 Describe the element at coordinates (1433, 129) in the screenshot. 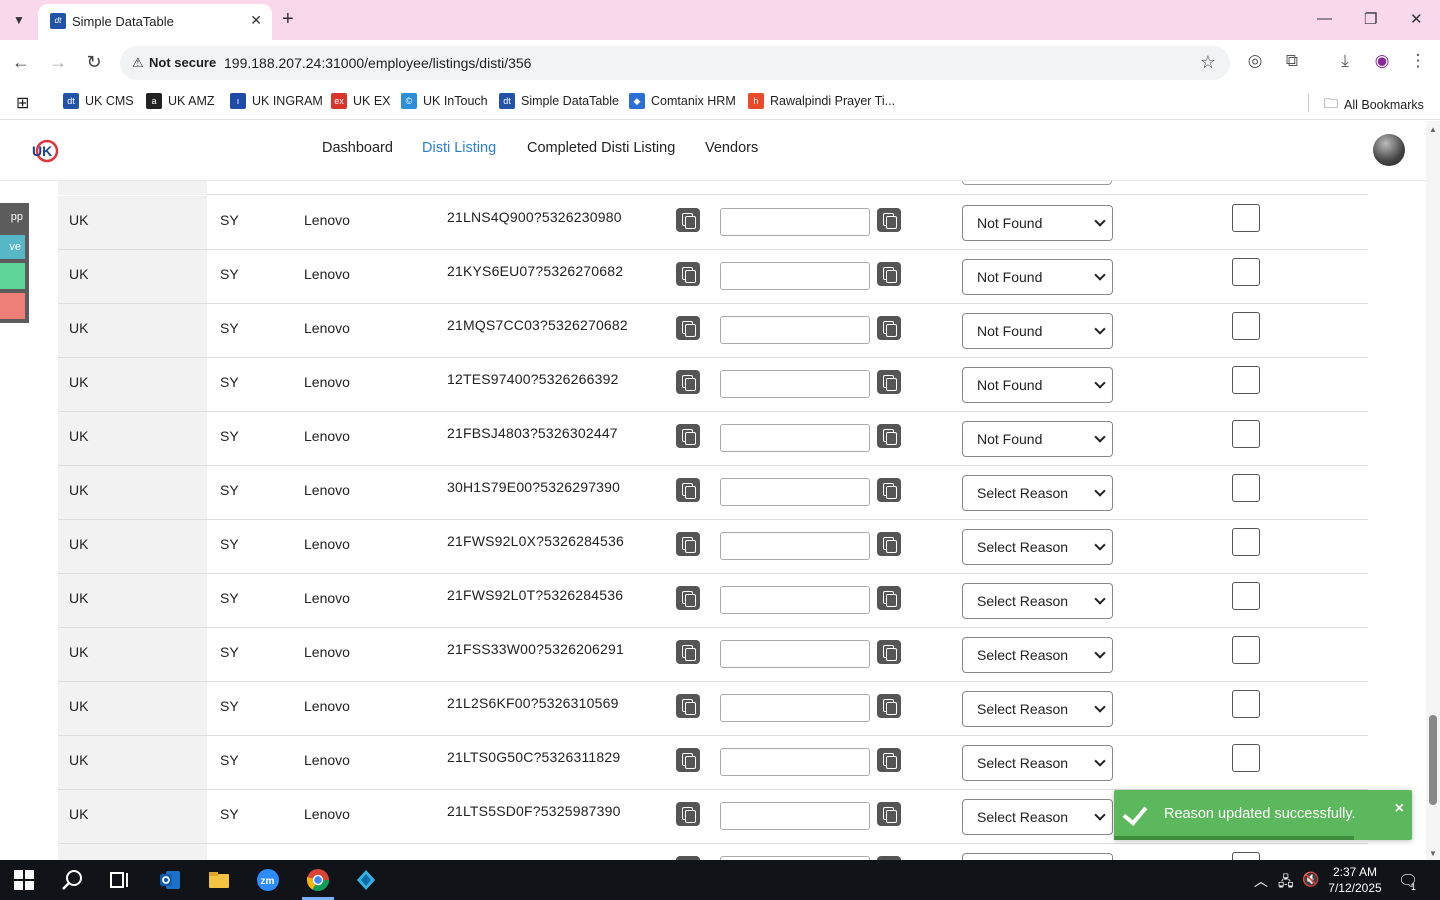

I see `scroll-up-icon: ▲` at that location.